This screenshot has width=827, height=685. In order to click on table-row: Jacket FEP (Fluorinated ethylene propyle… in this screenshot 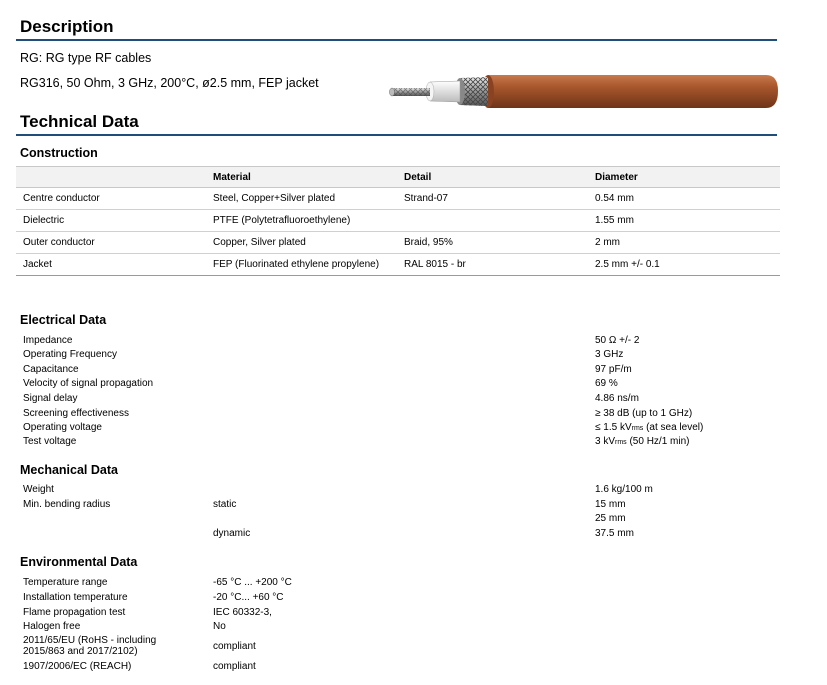, I will do `click(398, 264)`.